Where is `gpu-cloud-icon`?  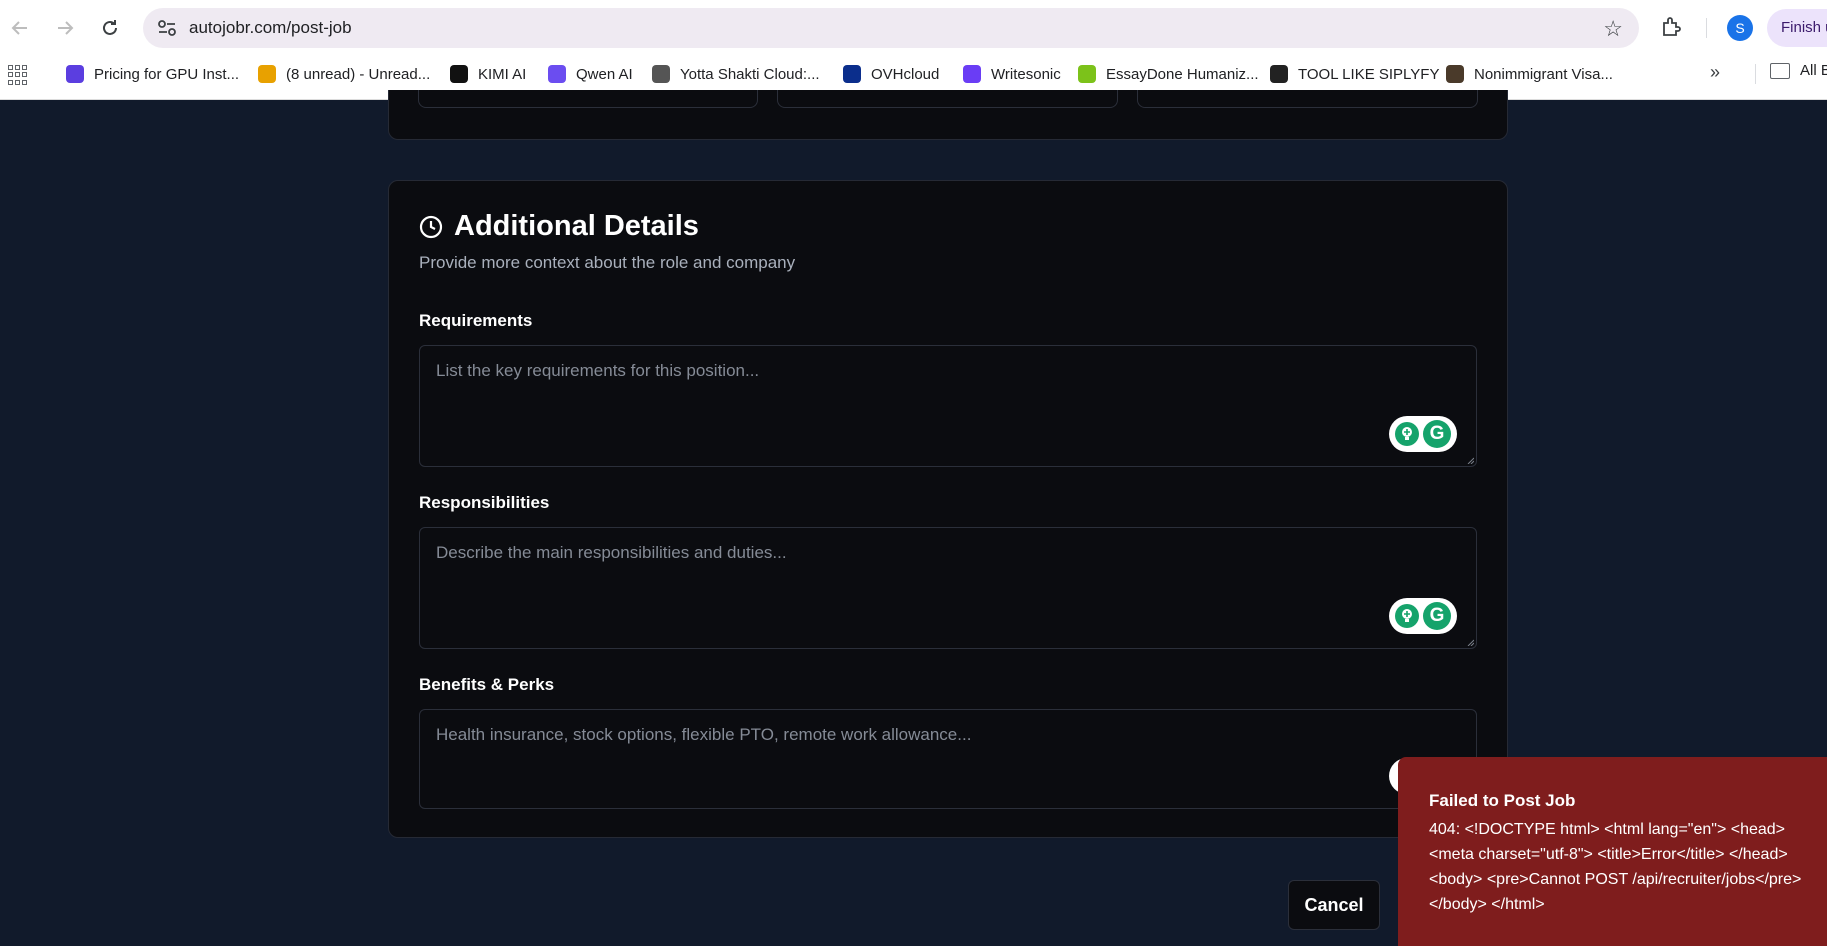 gpu-cloud-icon is located at coordinates (75, 74).